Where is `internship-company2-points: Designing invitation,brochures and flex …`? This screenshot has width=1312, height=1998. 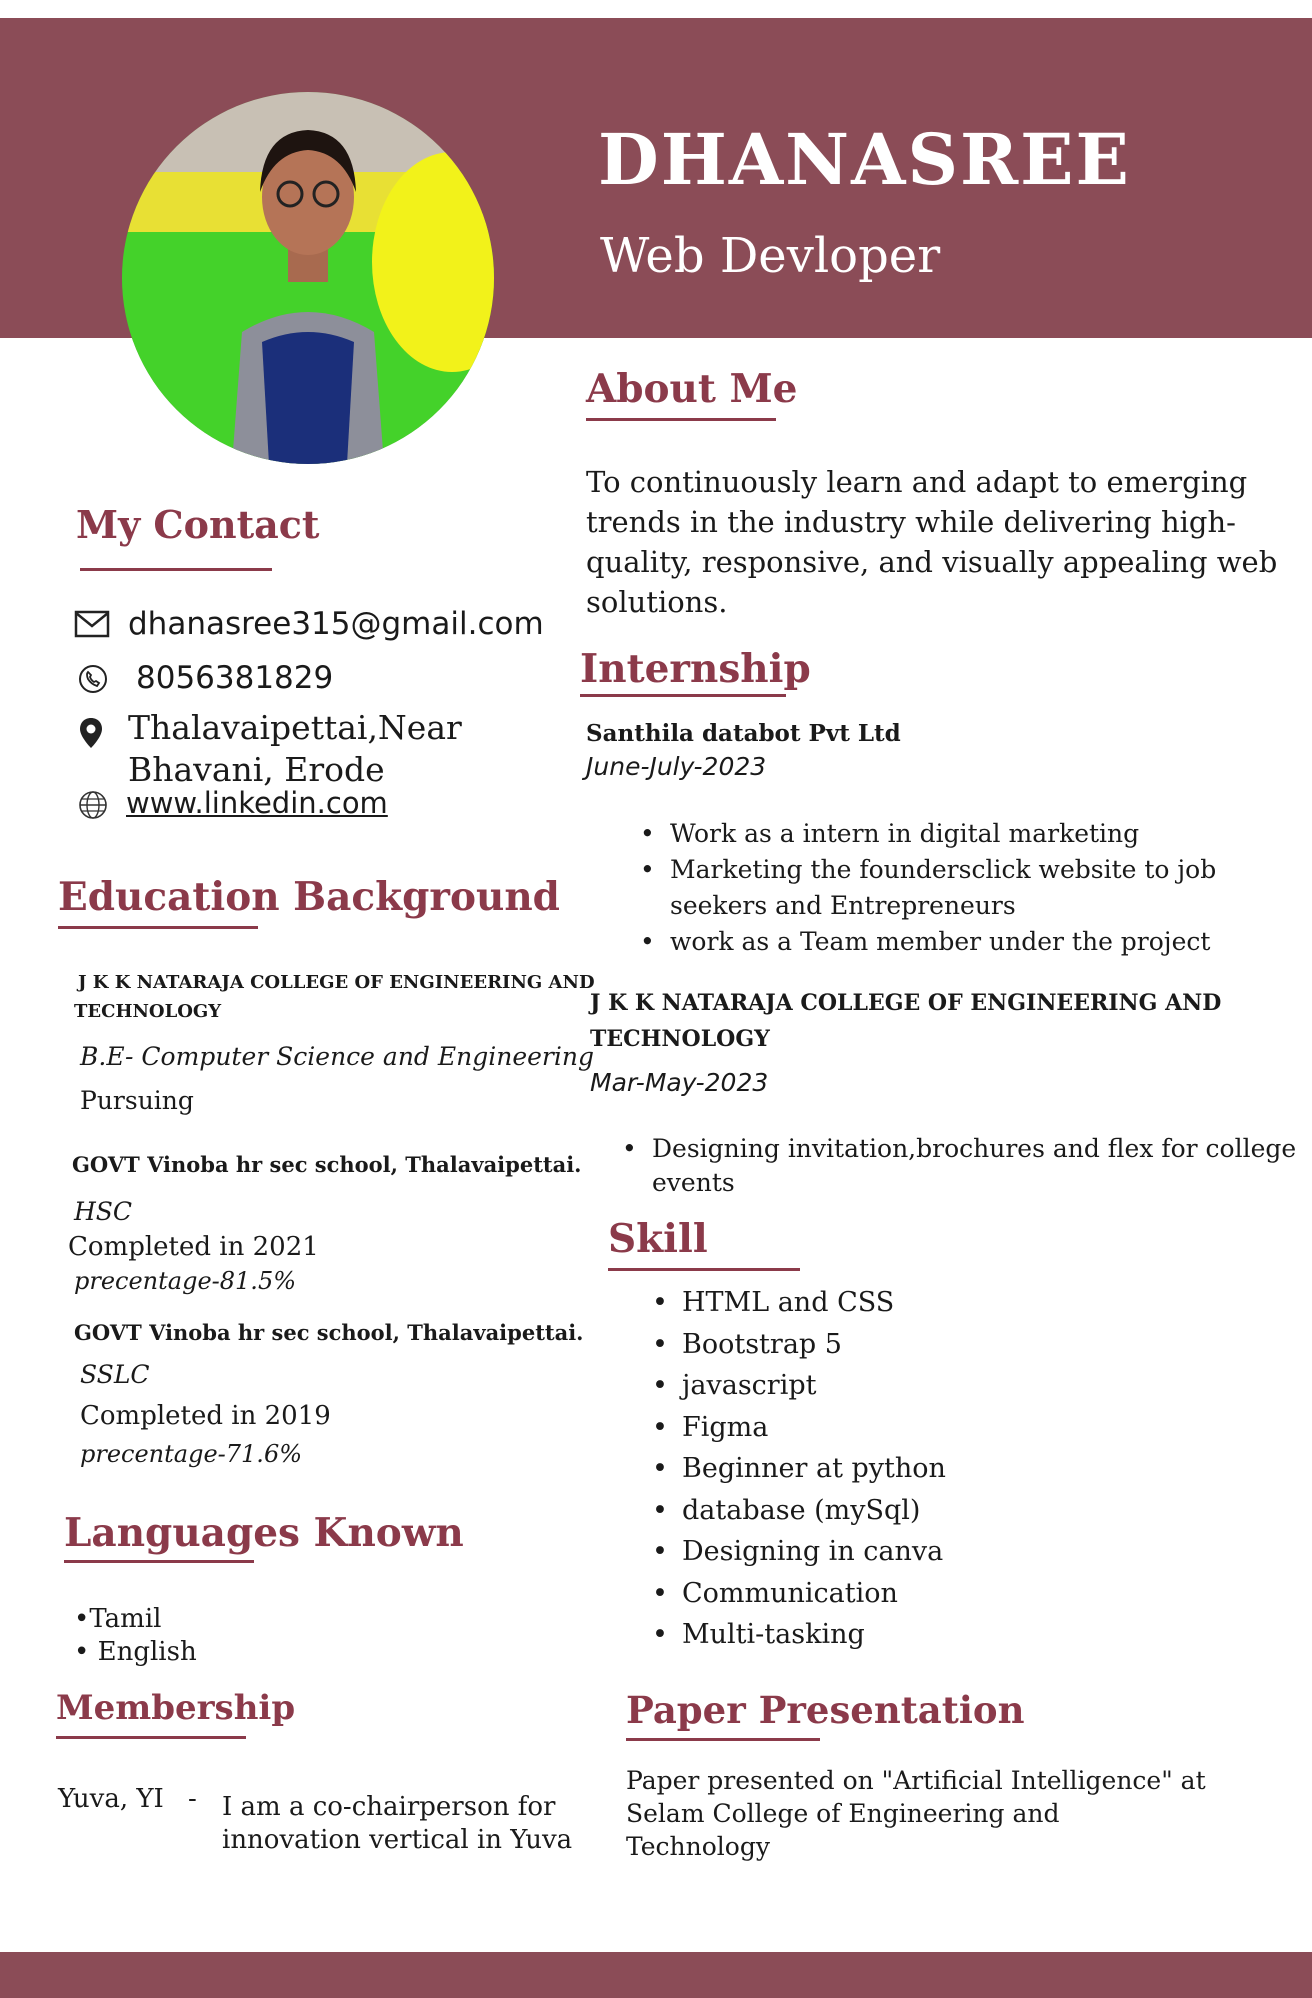 internship-company2-points: Designing invitation,brochures and flex … is located at coordinates (959, 1166).